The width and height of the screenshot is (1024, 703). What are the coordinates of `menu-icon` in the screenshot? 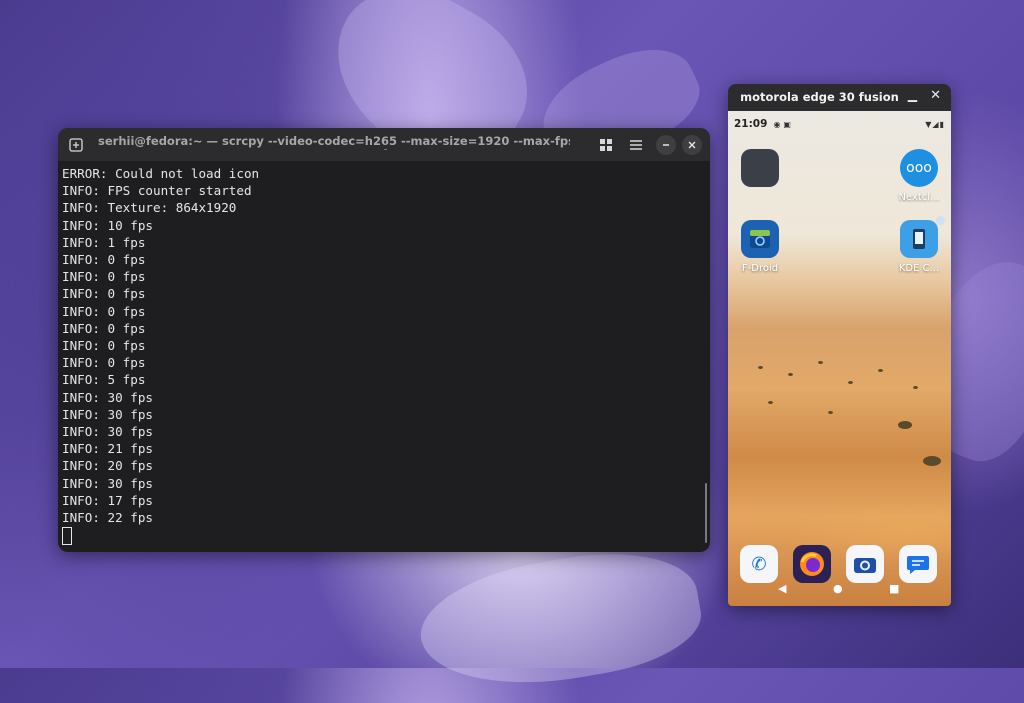 It's located at (636, 145).